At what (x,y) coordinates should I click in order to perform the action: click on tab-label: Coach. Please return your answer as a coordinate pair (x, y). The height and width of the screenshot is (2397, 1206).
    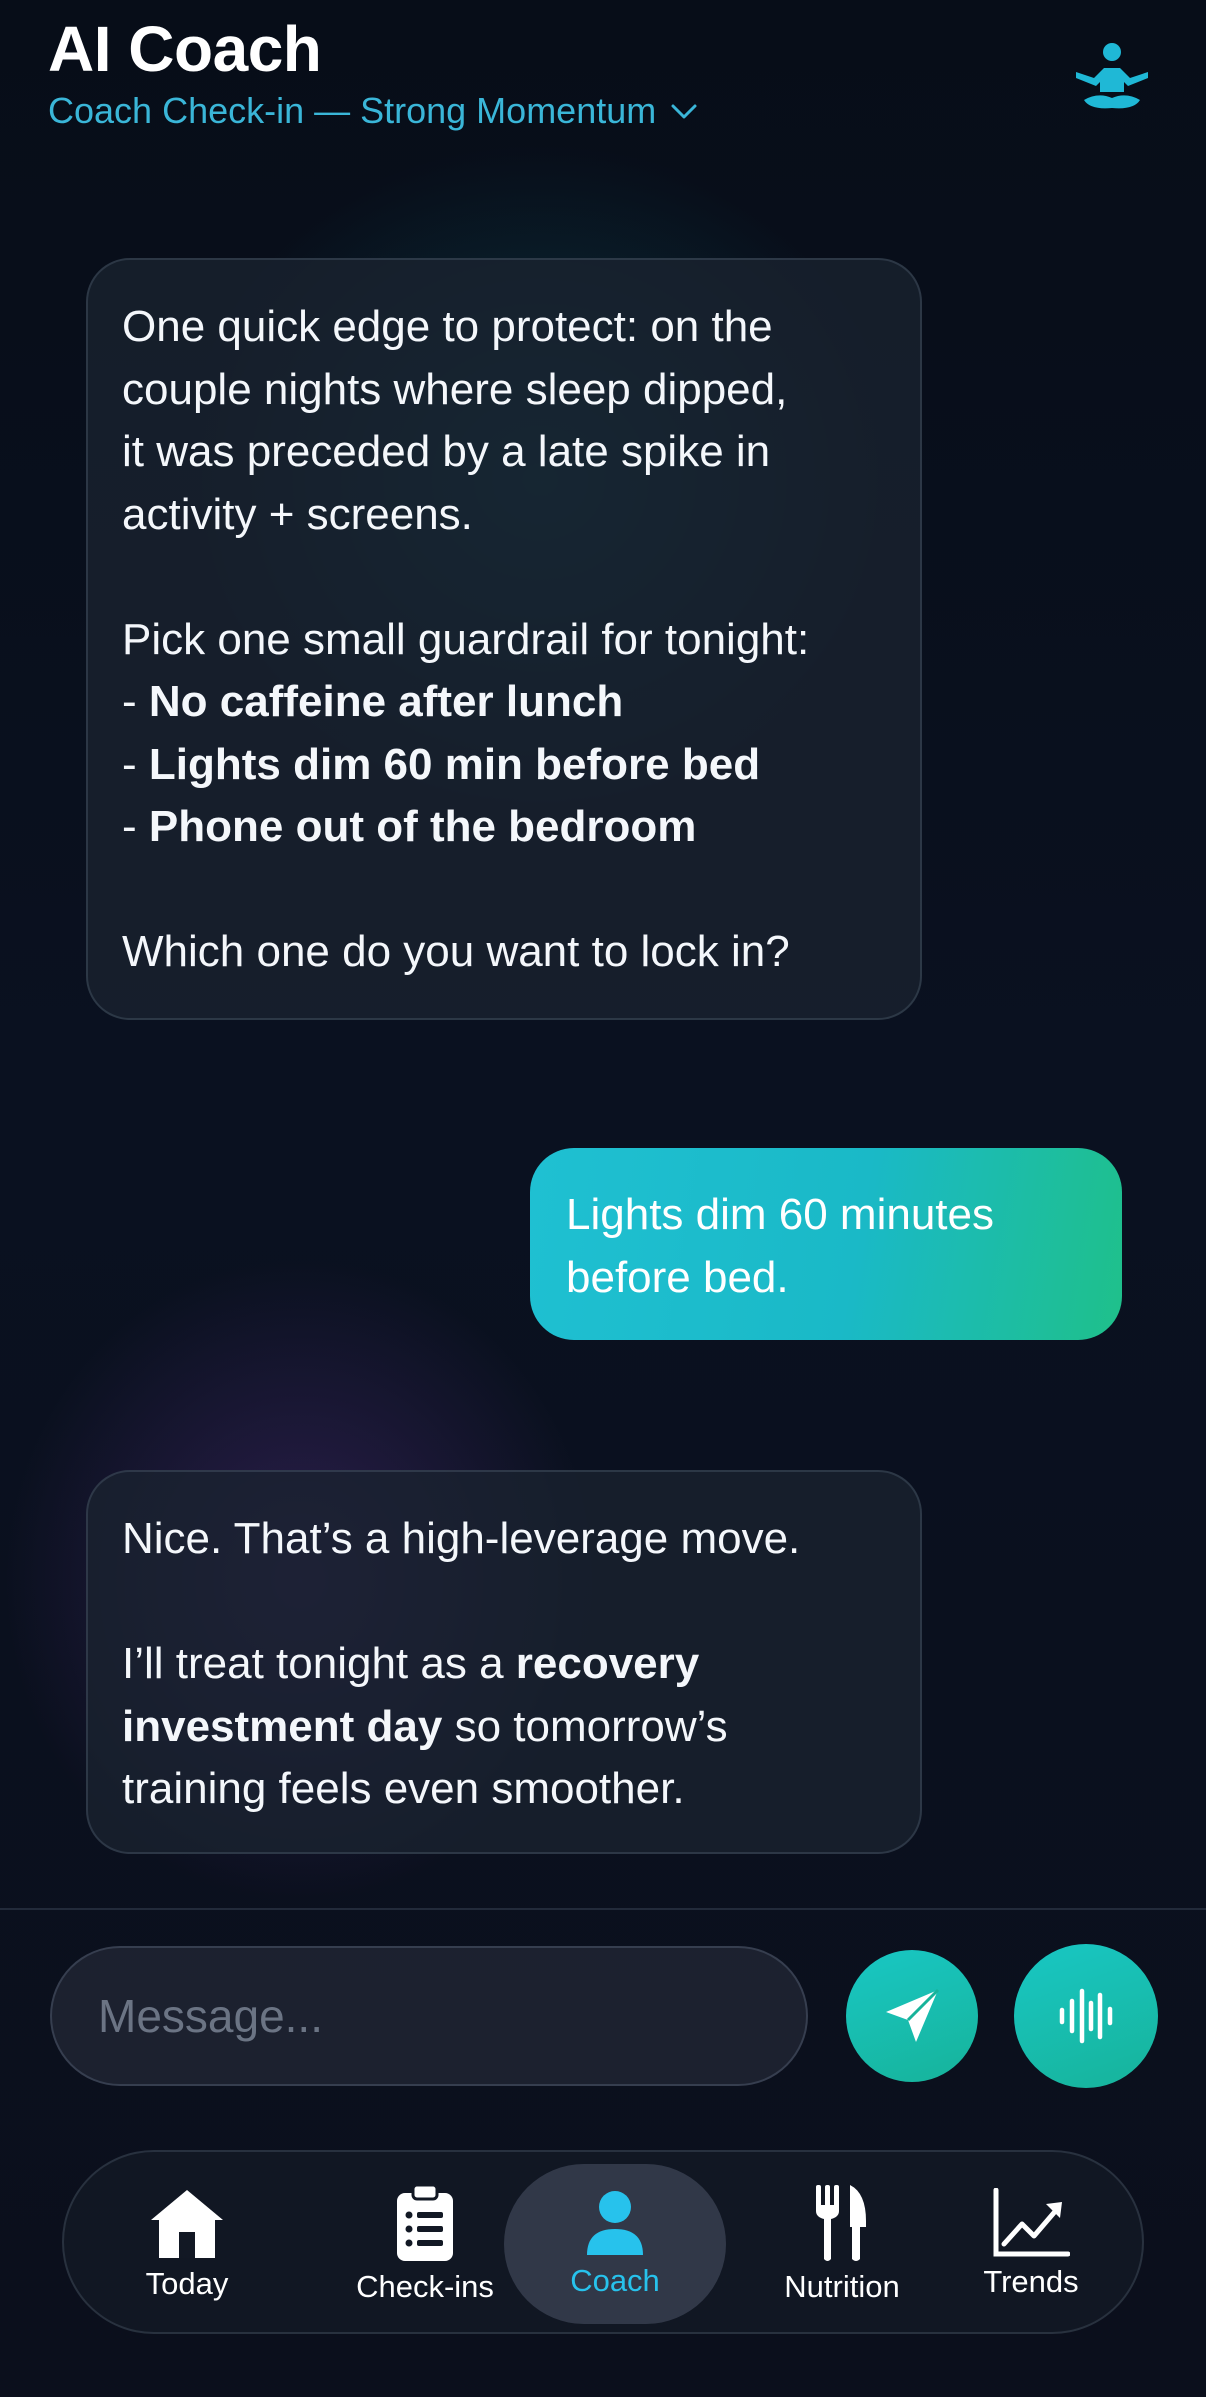
    Looking at the image, I should click on (615, 2280).